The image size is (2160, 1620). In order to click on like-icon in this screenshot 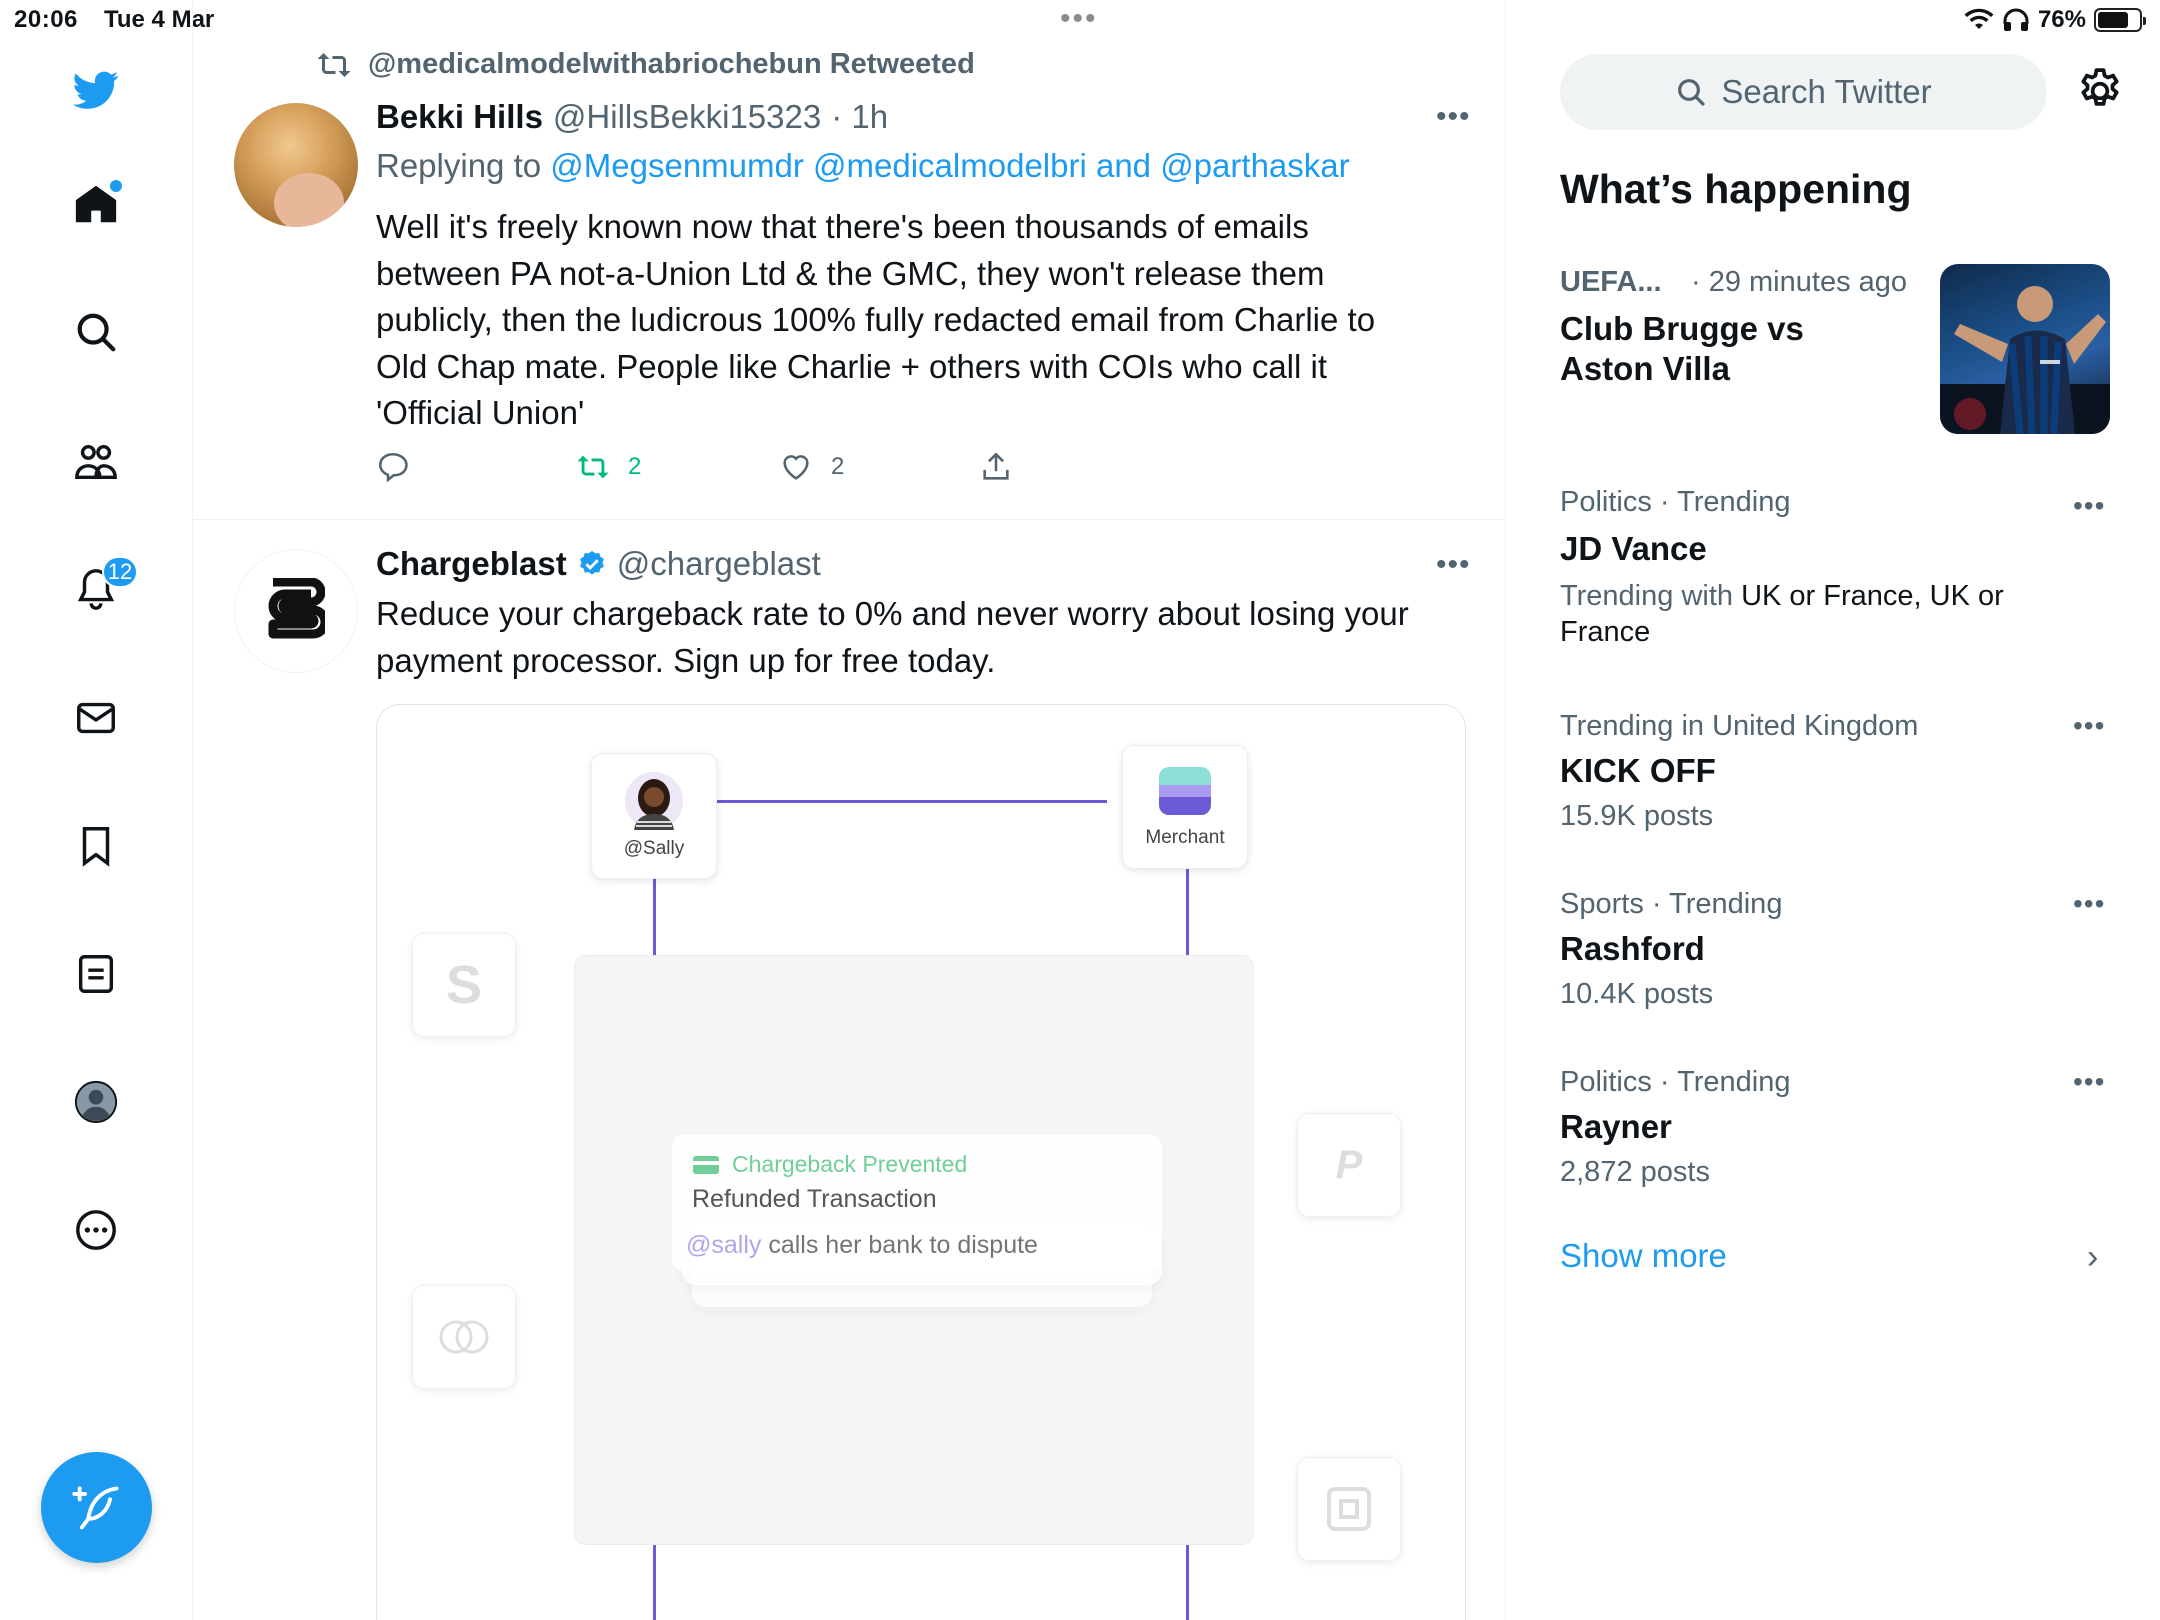, I will do `click(796, 467)`.